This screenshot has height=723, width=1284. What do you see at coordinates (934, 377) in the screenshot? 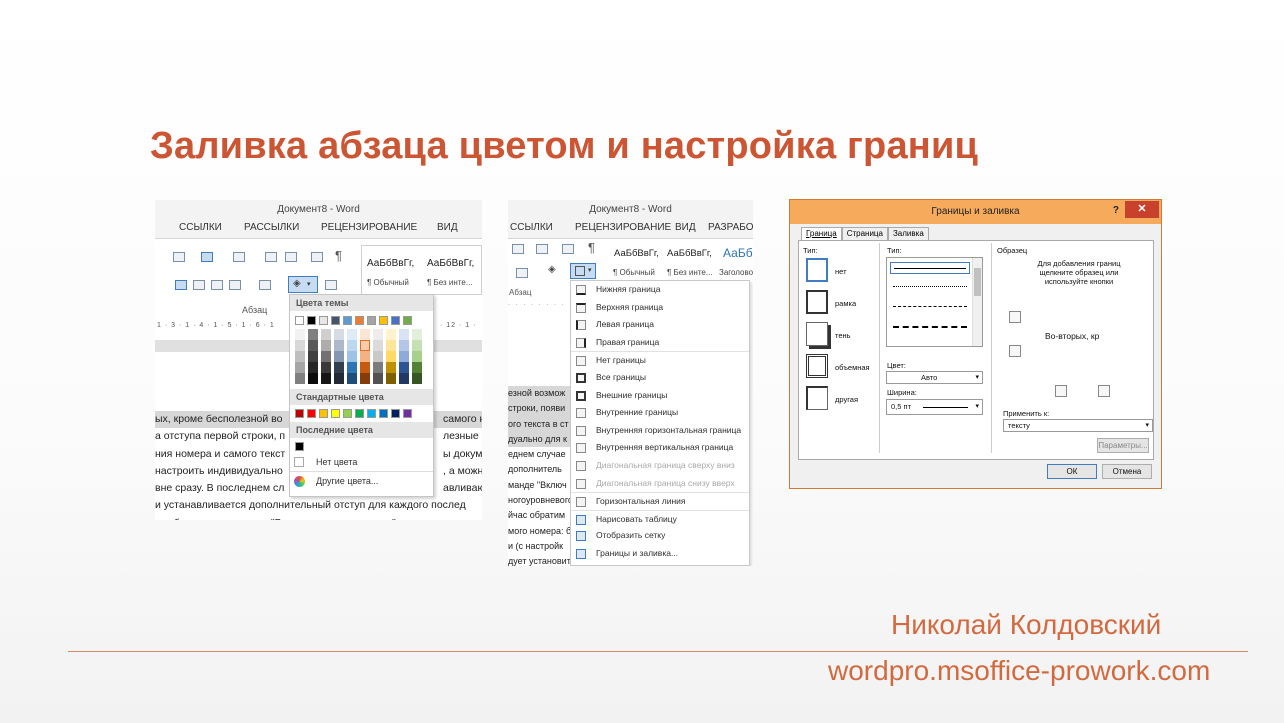
I see `color-select: Авто ▾` at bounding box center [934, 377].